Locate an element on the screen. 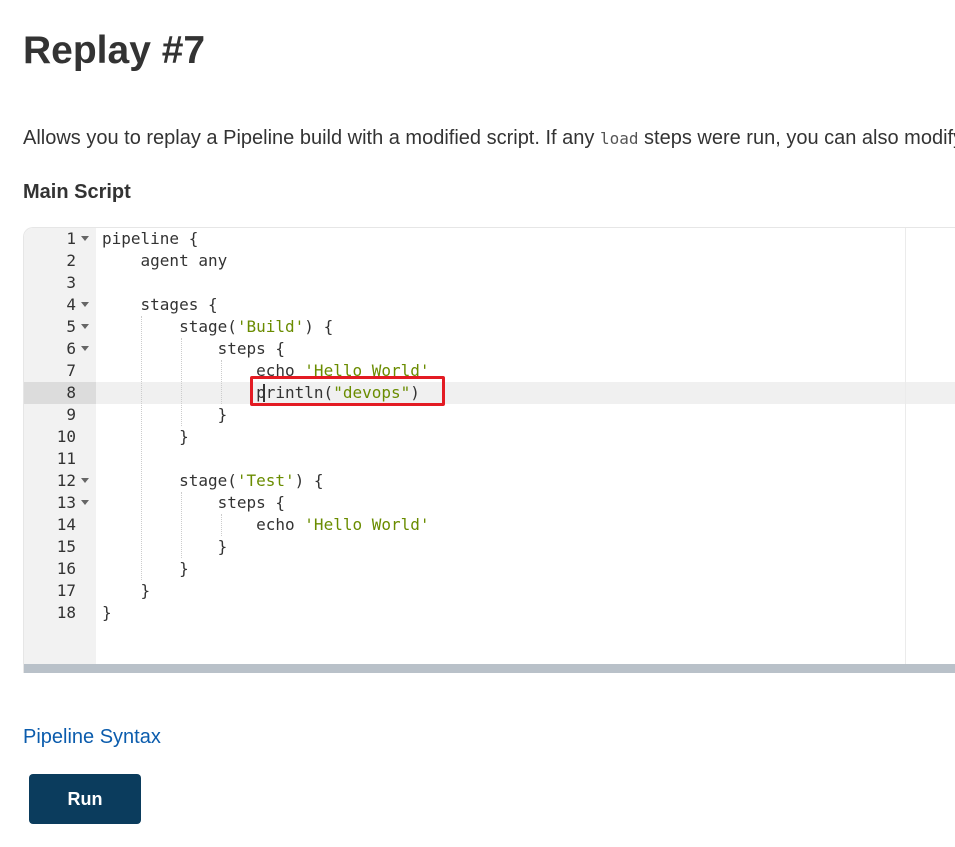  line-number: 13 is located at coordinates (66, 502).